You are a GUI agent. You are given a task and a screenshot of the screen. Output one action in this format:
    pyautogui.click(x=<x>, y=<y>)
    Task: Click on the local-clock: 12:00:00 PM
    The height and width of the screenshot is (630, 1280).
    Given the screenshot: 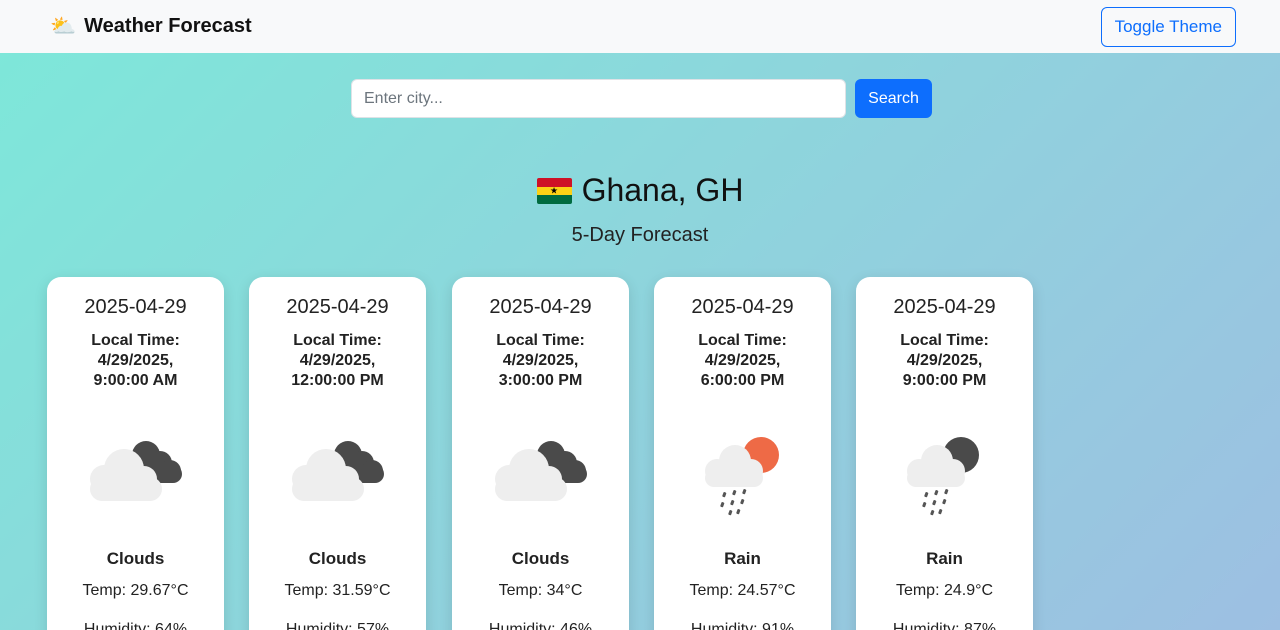 What is the action you would take?
    pyautogui.click(x=337, y=380)
    